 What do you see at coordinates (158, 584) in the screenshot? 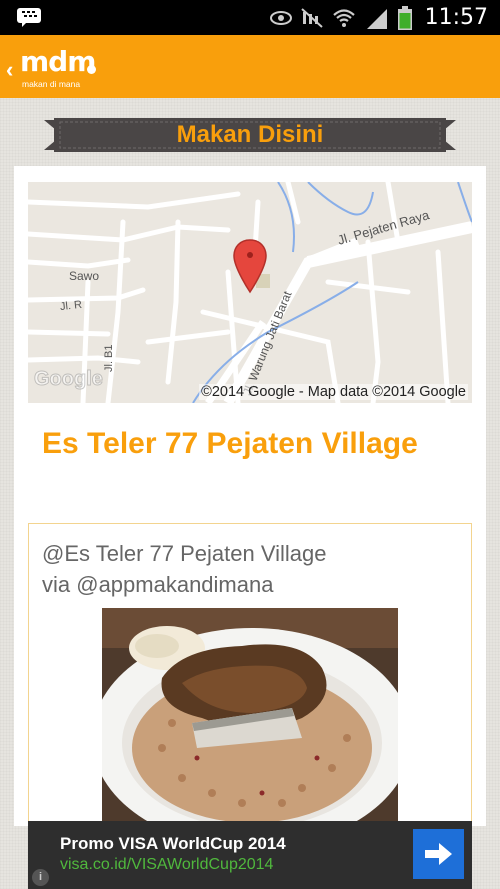
I see `post-caption-line2: via @appmakandimana` at bounding box center [158, 584].